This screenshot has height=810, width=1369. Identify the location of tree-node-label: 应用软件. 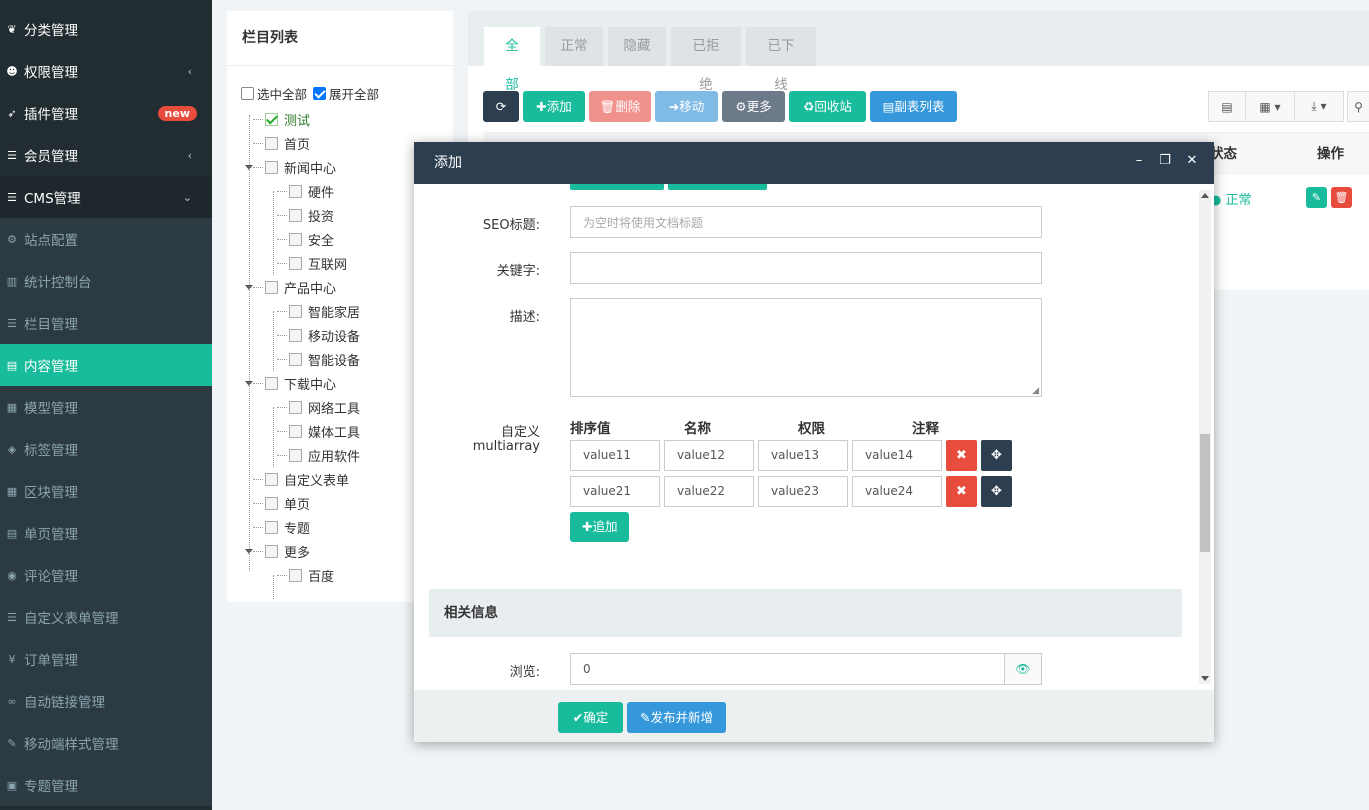
(334, 455).